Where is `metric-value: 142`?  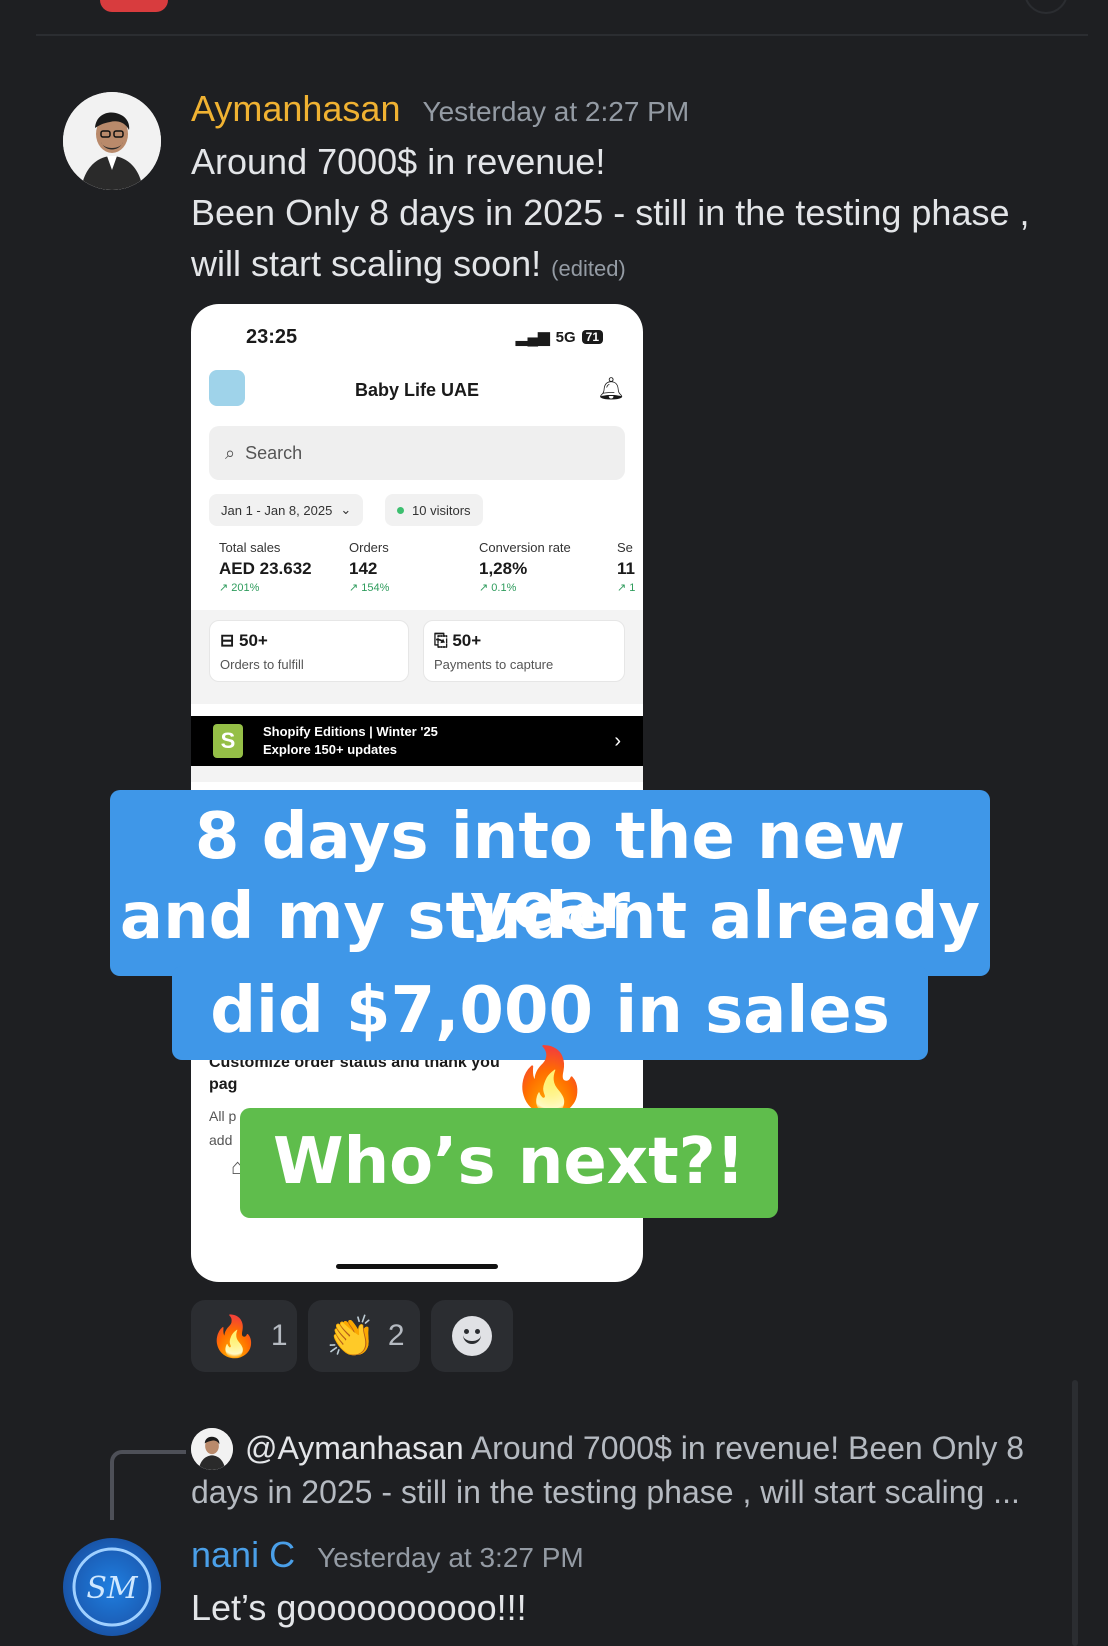 metric-value: 142 is located at coordinates (363, 568).